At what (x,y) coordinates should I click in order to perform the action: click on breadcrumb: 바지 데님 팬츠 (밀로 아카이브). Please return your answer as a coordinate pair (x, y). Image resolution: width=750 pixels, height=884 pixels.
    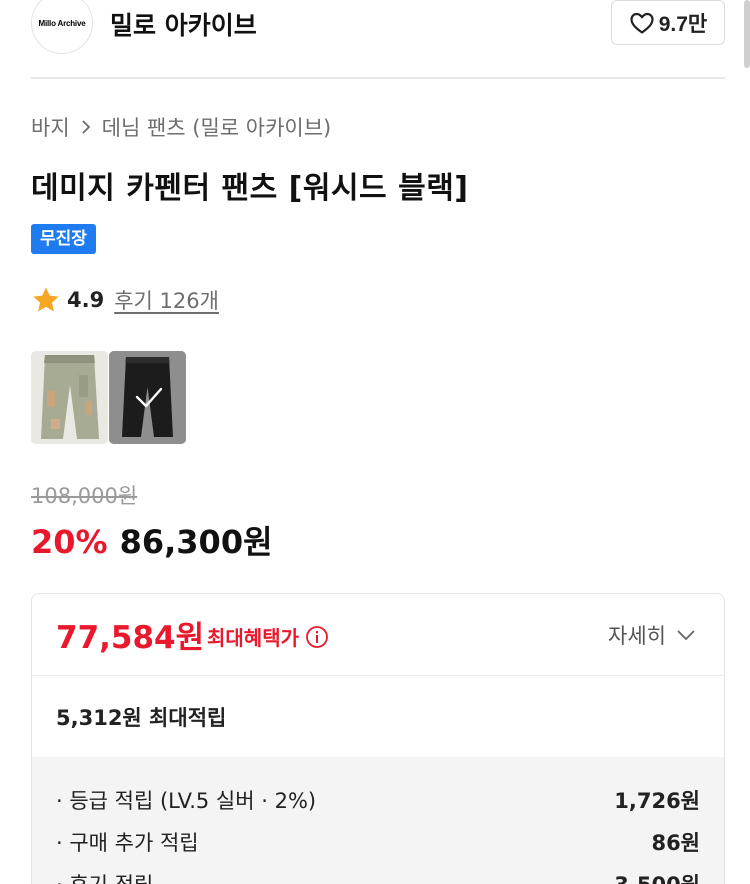
    Looking at the image, I should click on (181, 127).